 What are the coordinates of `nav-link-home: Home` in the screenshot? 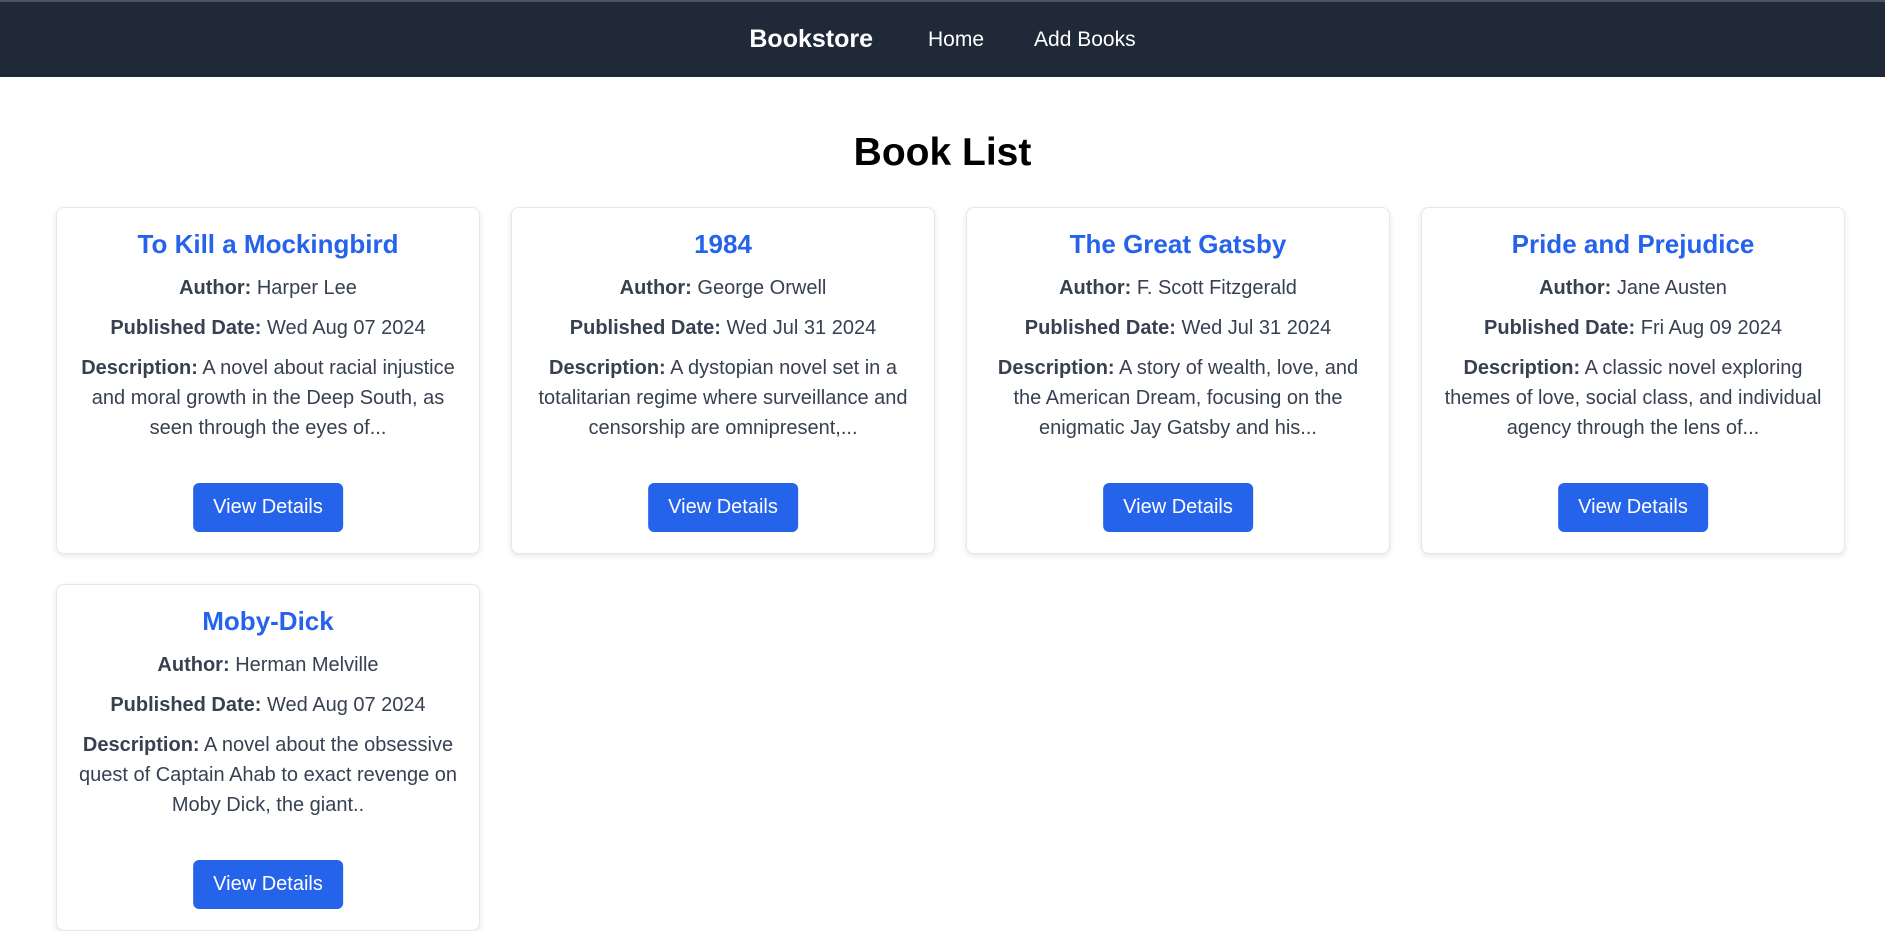 It's located at (956, 40).